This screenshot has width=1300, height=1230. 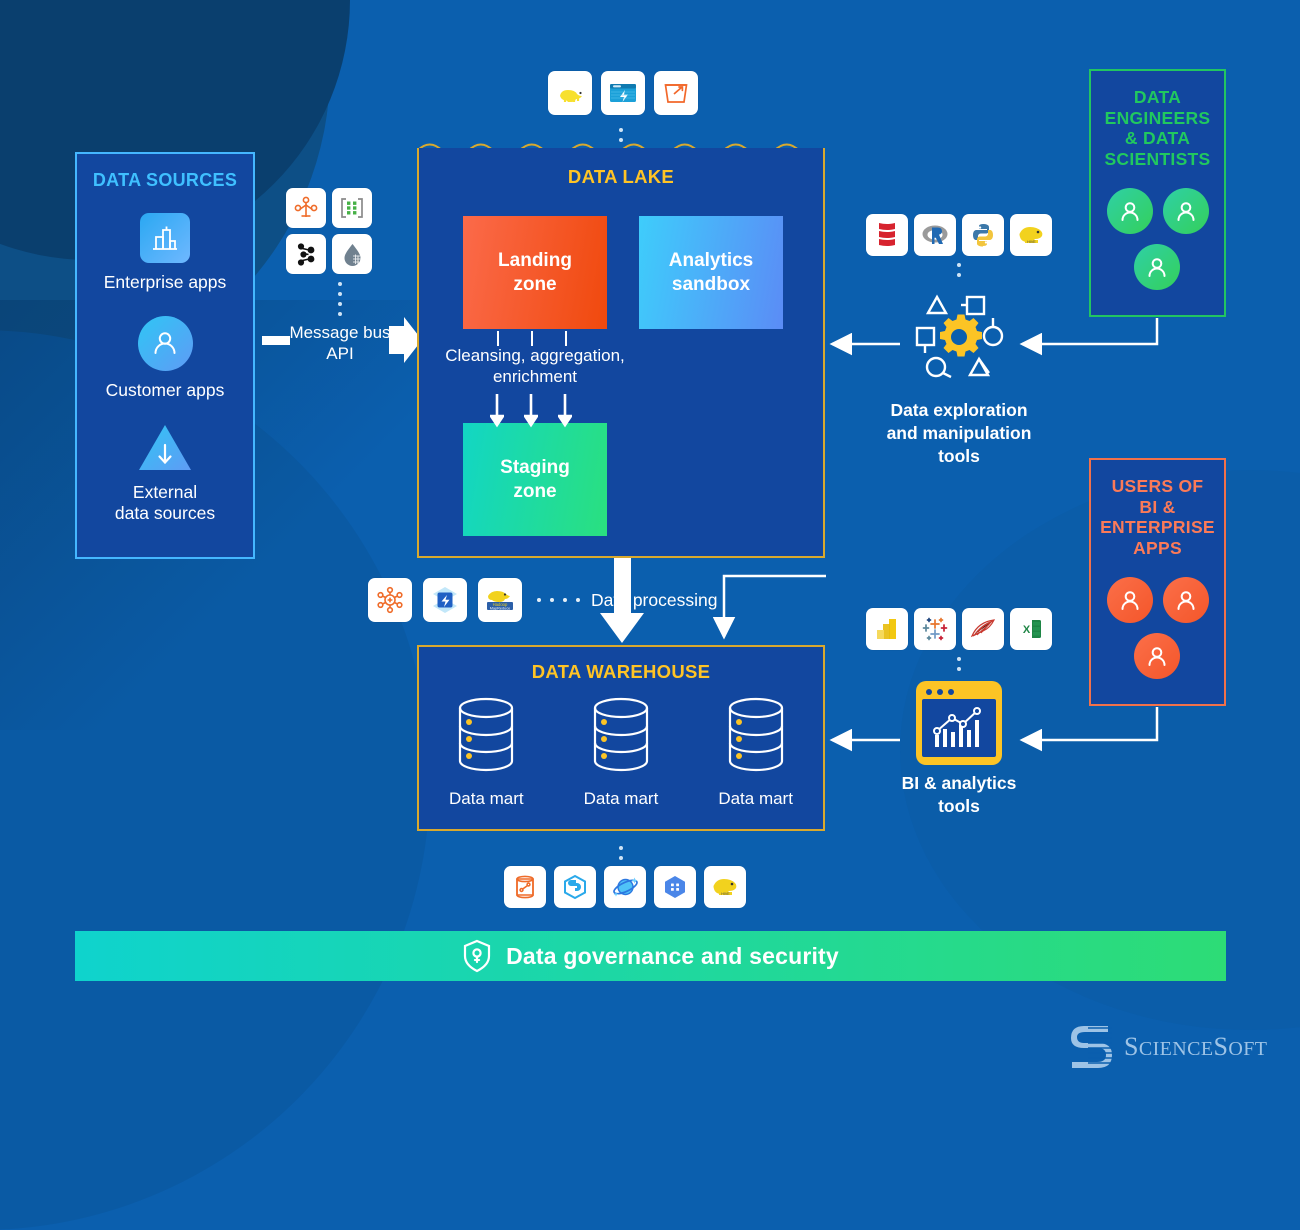 What do you see at coordinates (500, 600) in the screenshot?
I see `hadoop-mapreduce-icon: Hadoop MapReduce` at bounding box center [500, 600].